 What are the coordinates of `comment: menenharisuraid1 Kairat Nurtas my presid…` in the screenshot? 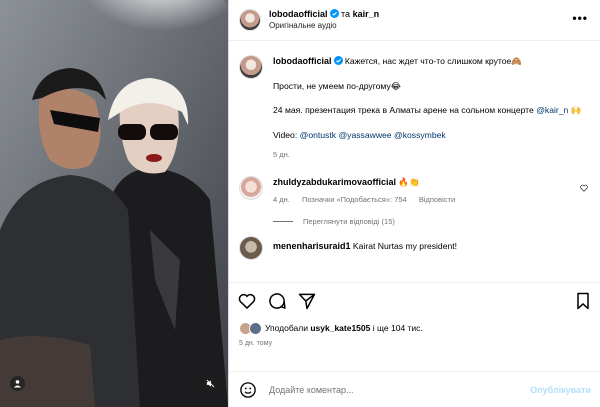 It's located at (414, 247).